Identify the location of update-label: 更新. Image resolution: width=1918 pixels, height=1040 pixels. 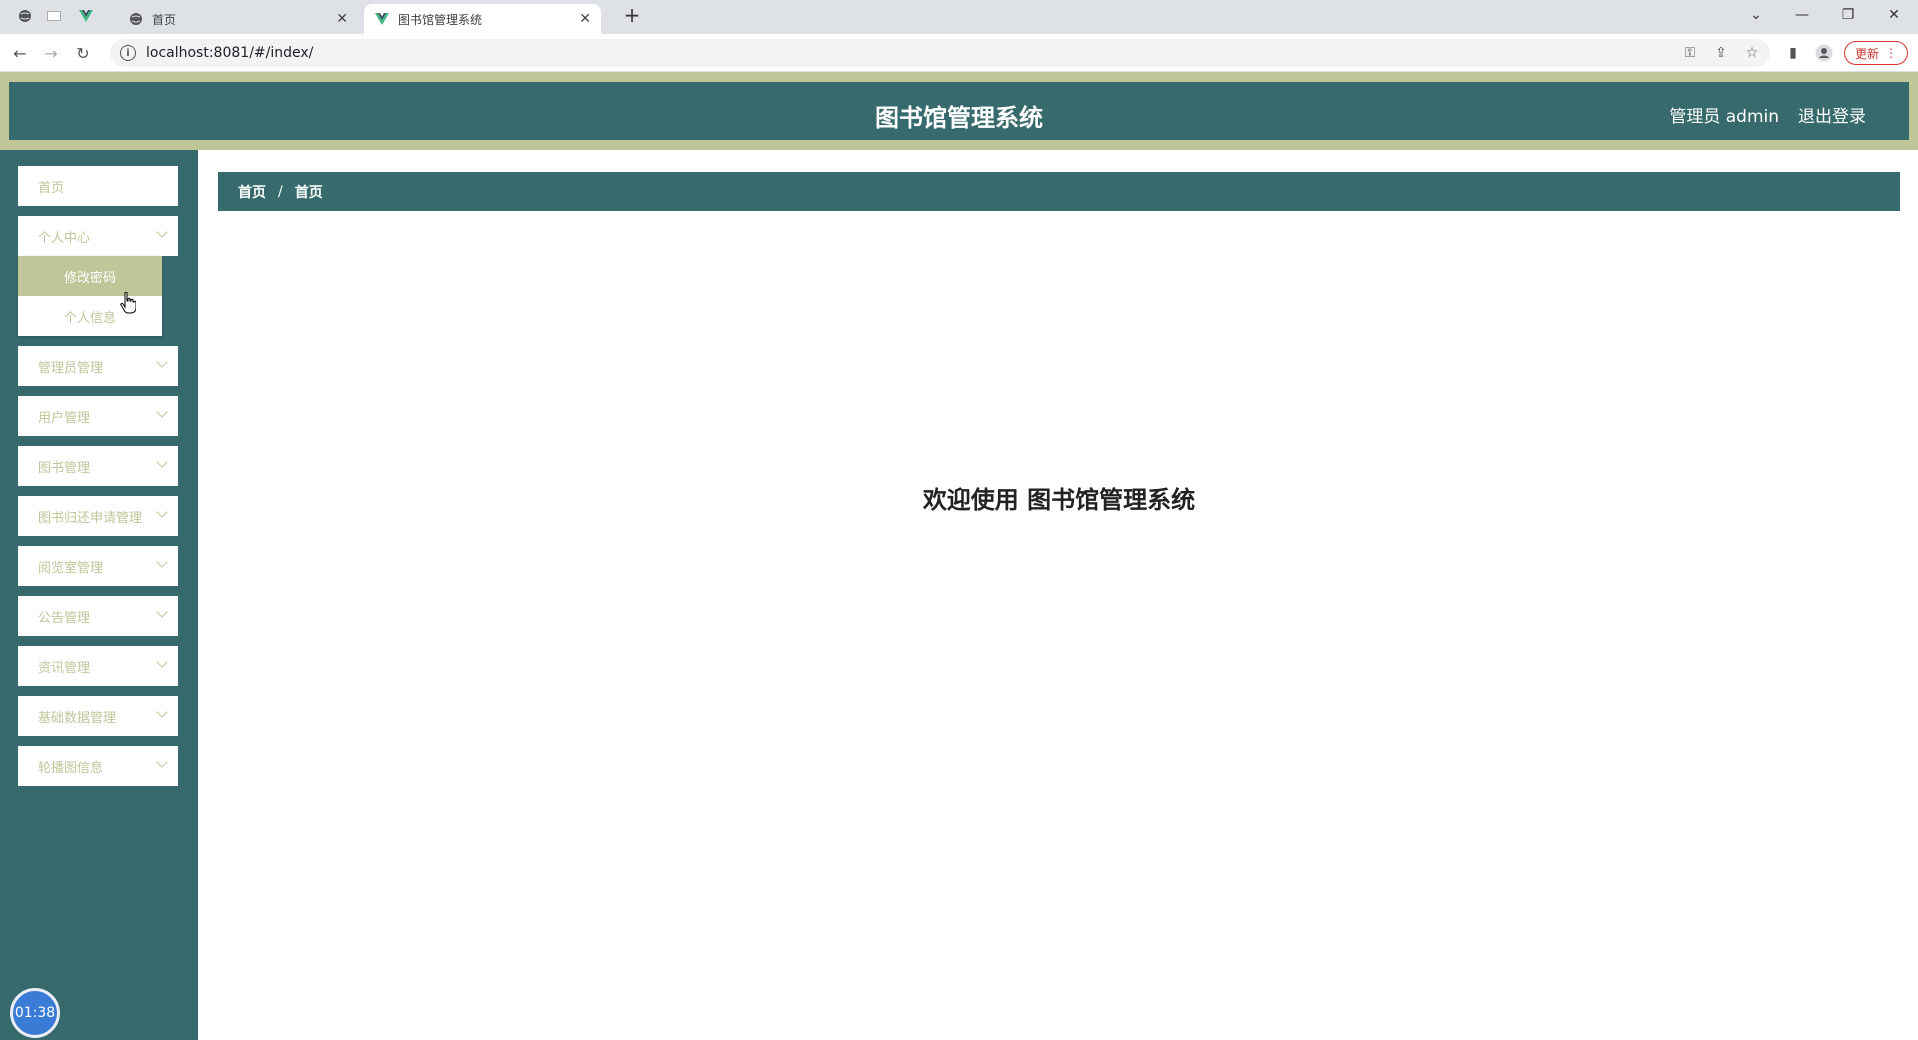
(1866, 53).